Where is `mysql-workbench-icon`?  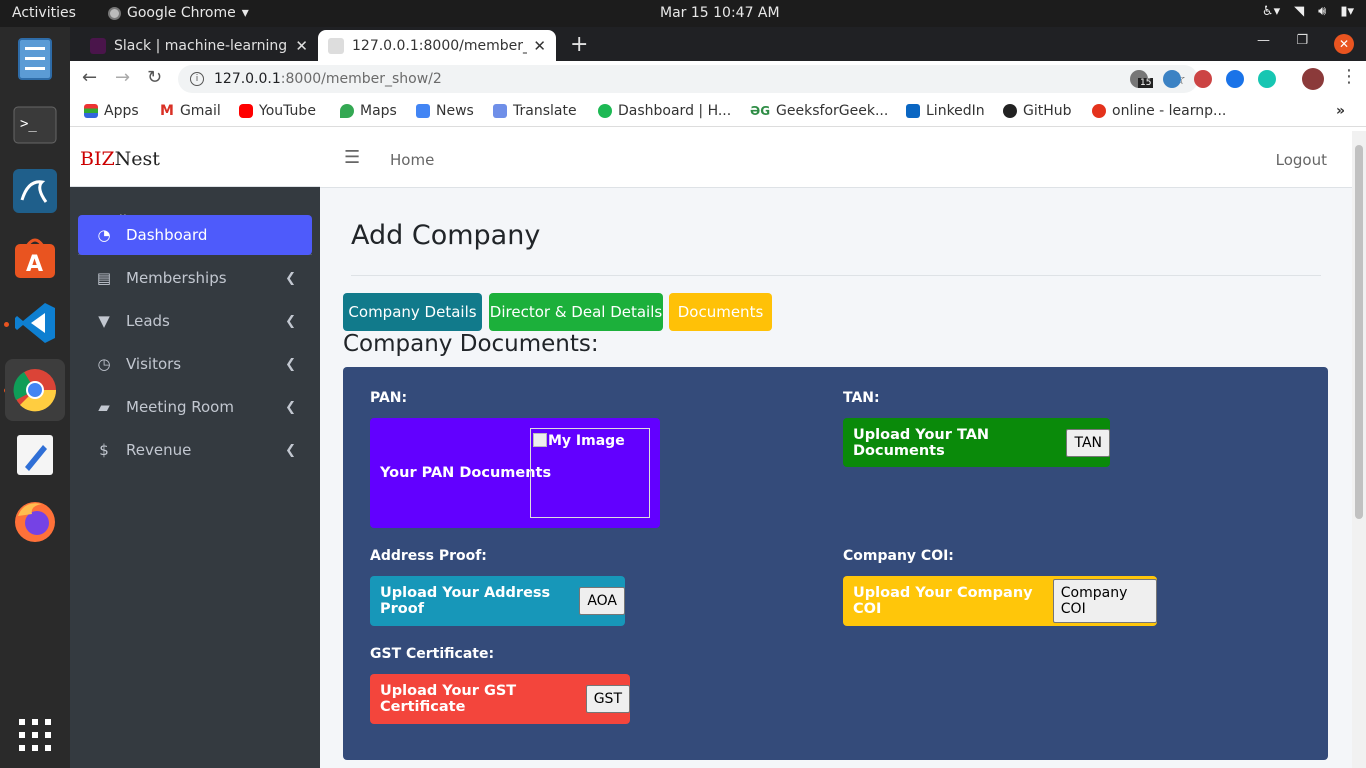 mysql-workbench-icon is located at coordinates (35, 191).